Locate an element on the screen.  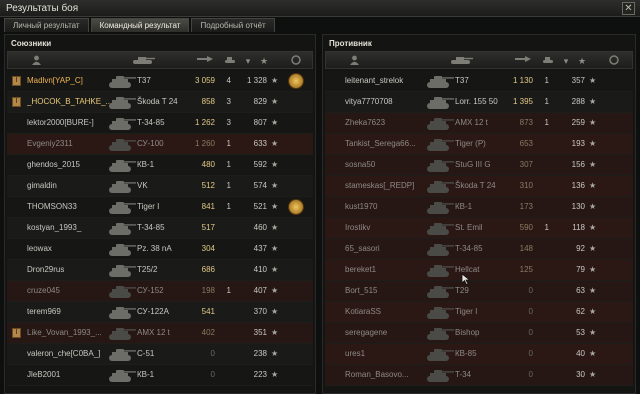
xp-value: 370 is located at coordinates (260, 311).